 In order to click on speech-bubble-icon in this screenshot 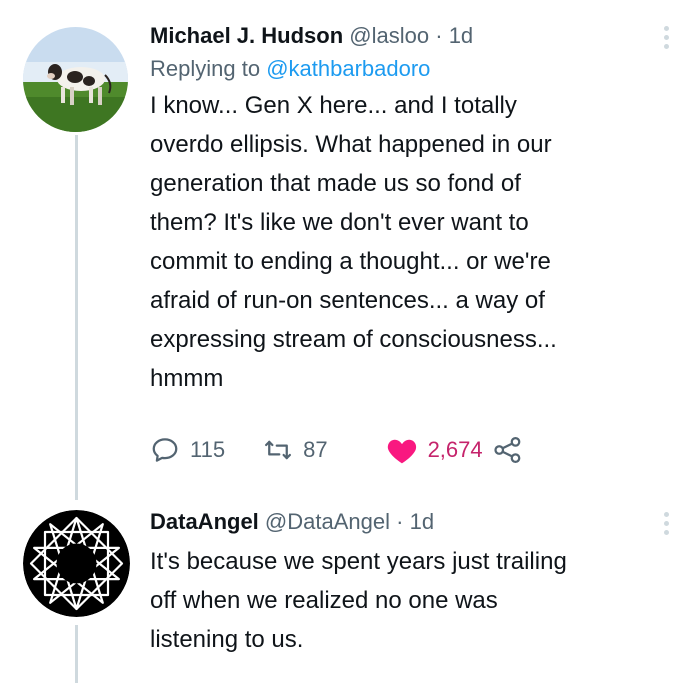, I will do `click(165, 450)`.